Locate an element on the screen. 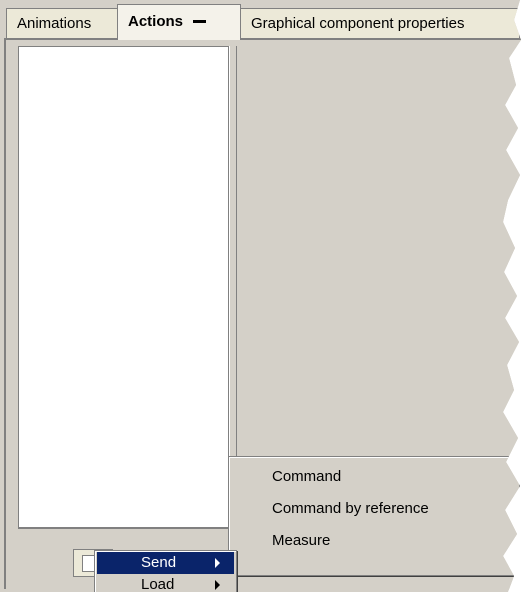 This screenshot has height=596, width=525. tab-animations: Animations is located at coordinates (62, 24).